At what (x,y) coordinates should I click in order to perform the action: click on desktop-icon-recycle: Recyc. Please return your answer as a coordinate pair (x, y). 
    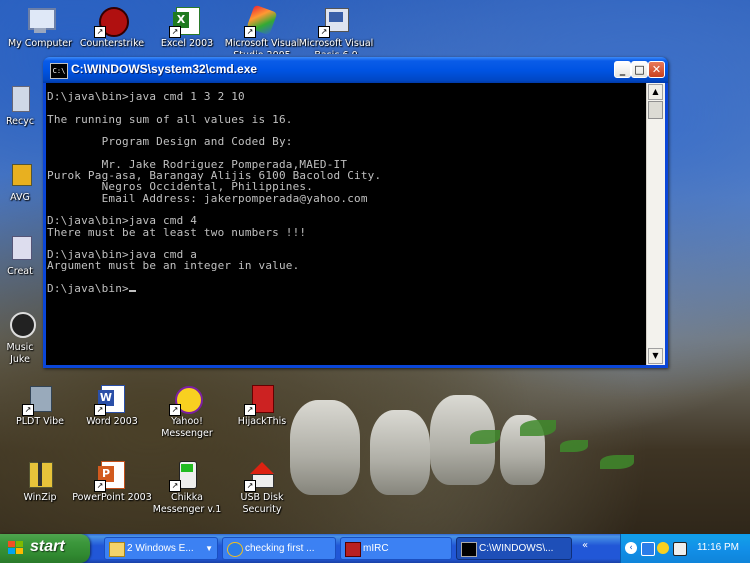
    Looking at the image, I should click on (20, 105).